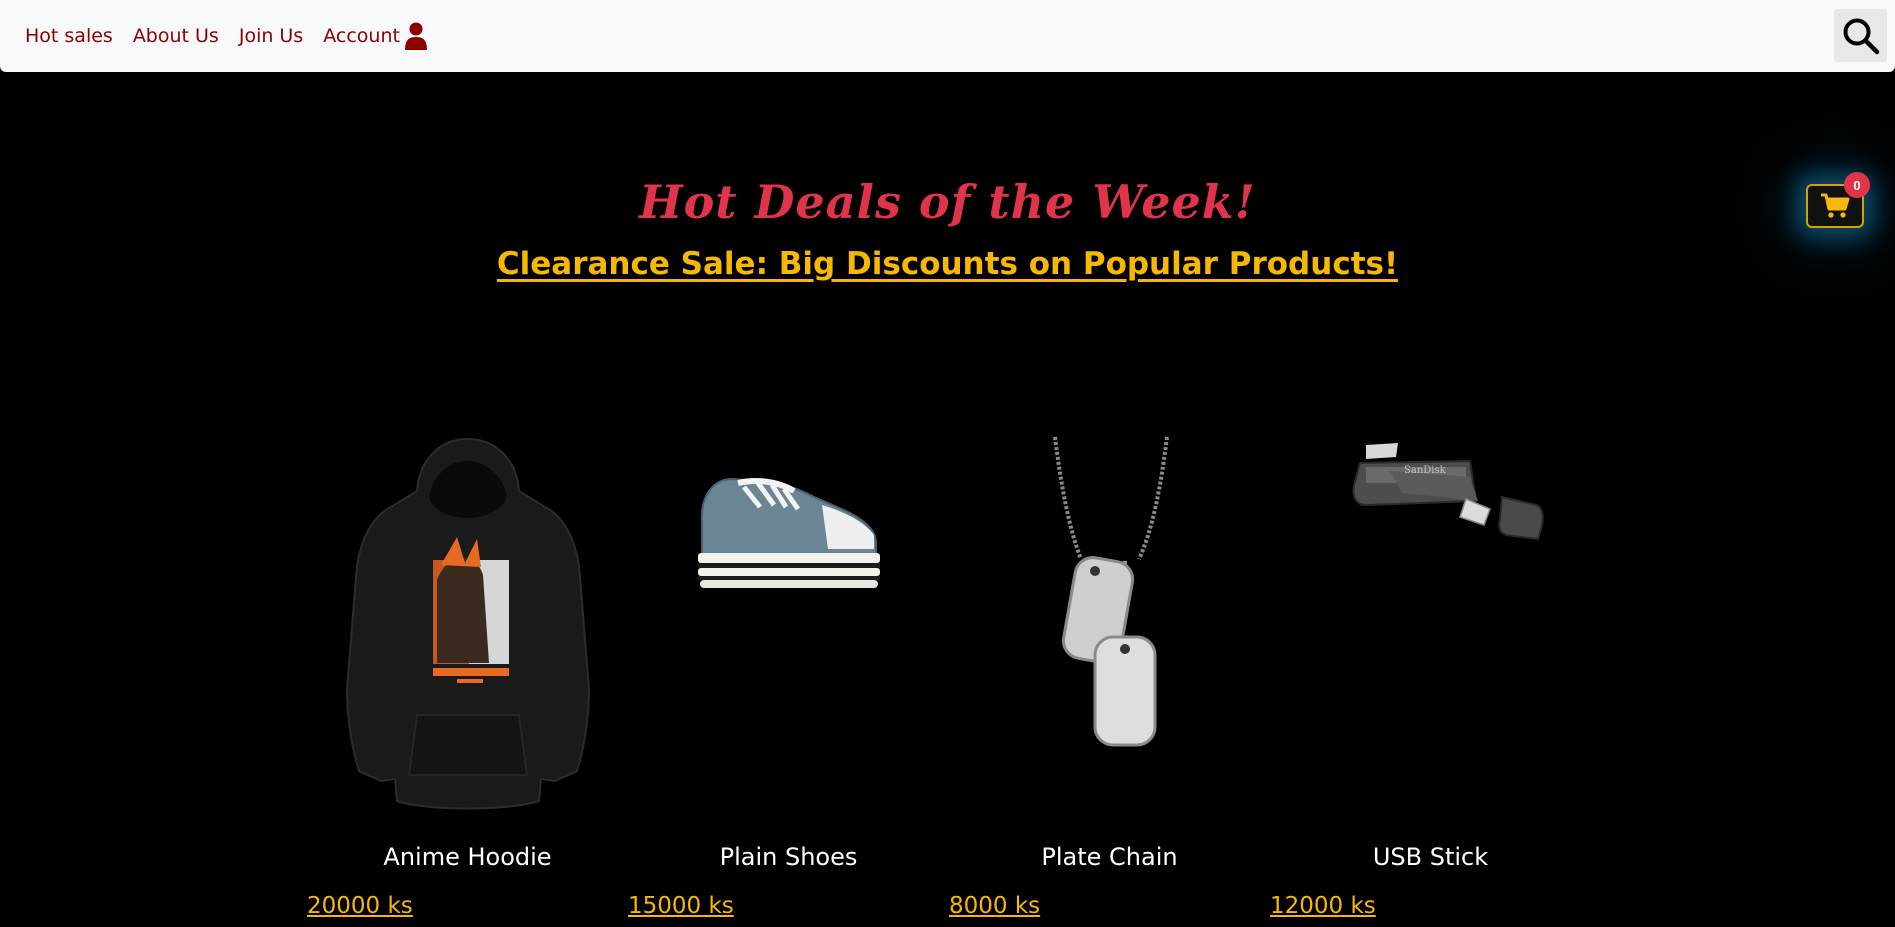 This screenshot has height=927, width=1895. Describe the element at coordinates (947, 202) in the screenshot. I see `hero-title: Hot Deals of the Week!` at that location.